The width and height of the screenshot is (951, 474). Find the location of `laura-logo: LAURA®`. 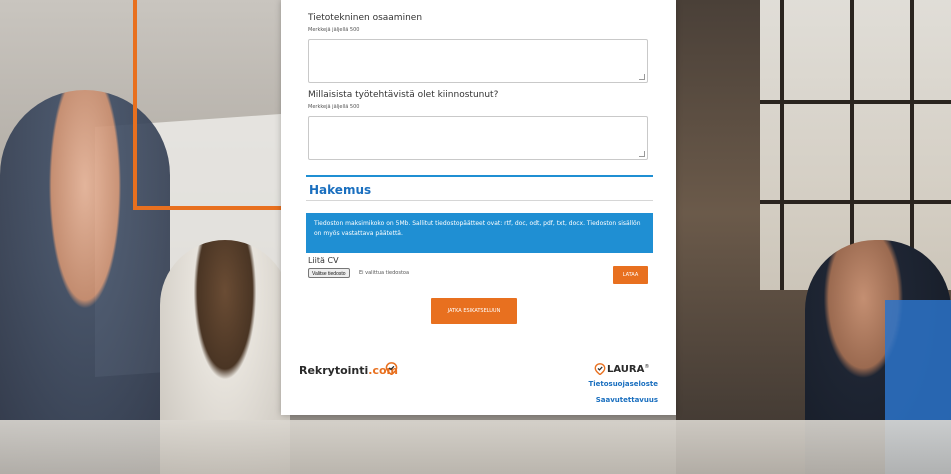

laura-logo: LAURA® is located at coordinates (628, 369).